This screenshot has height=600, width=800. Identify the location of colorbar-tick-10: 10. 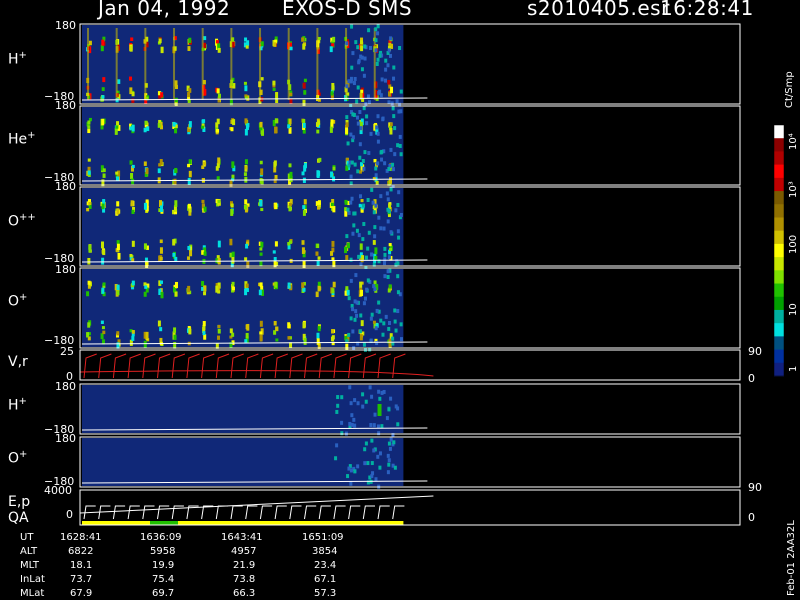
(793, 309).